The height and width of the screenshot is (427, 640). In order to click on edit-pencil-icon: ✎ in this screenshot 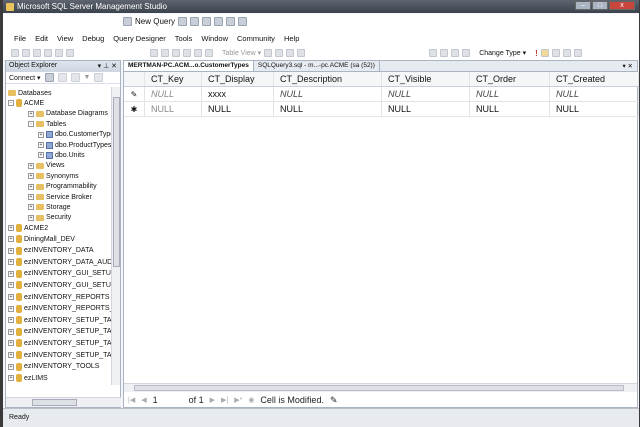, I will do `click(134, 94)`.